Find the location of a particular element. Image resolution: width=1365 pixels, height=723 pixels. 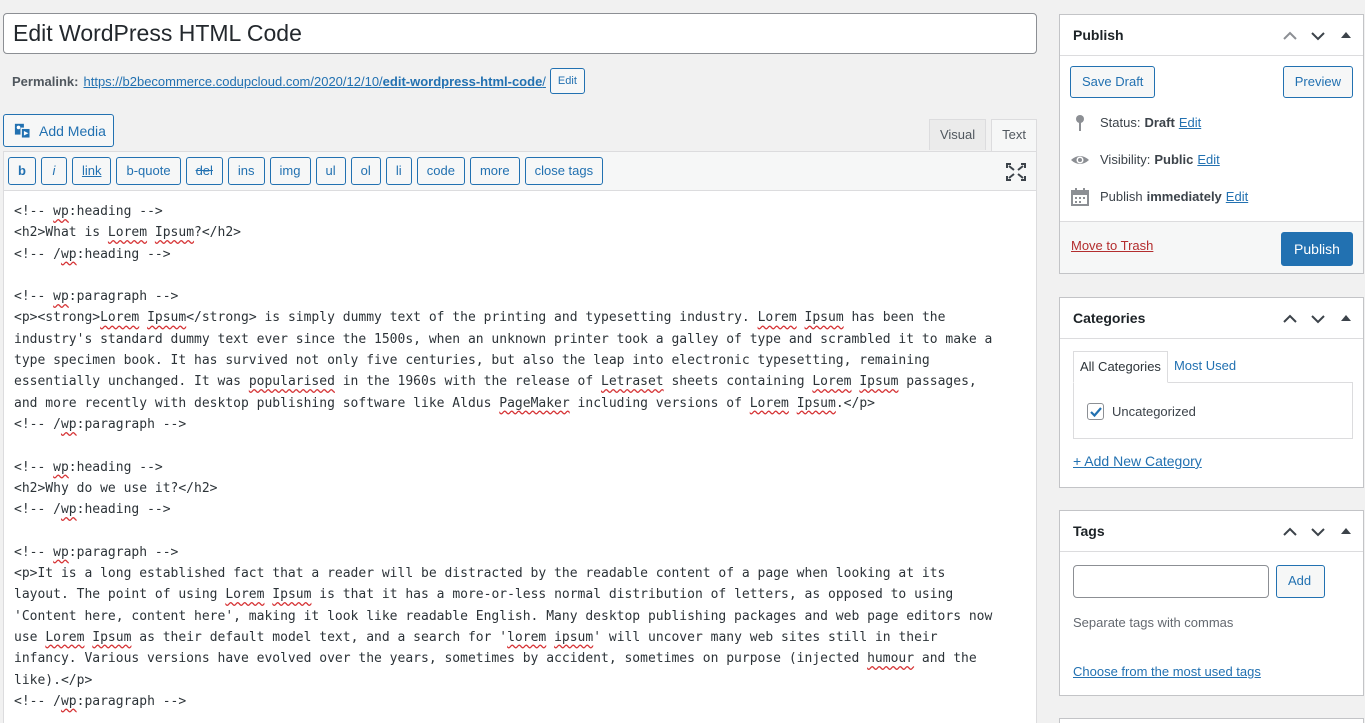

status-edit-link: Edit is located at coordinates (1190, 122).